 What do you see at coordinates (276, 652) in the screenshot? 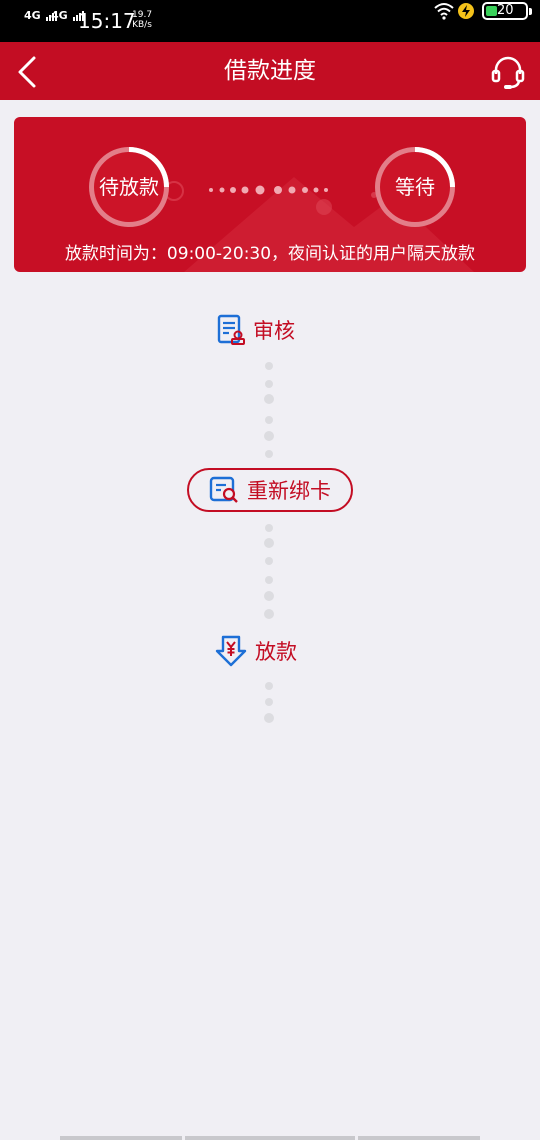
I see `step-disburse-label: 放款` at bounding box center [276, 652].